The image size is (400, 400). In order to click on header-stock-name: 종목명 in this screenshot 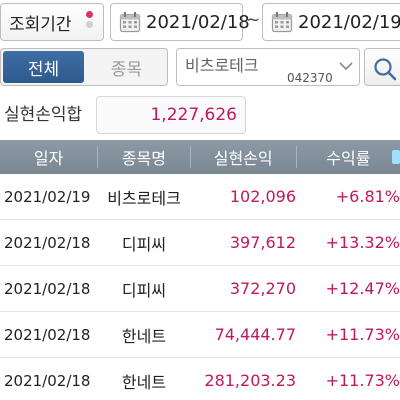, I will do `click(143, 157)`.